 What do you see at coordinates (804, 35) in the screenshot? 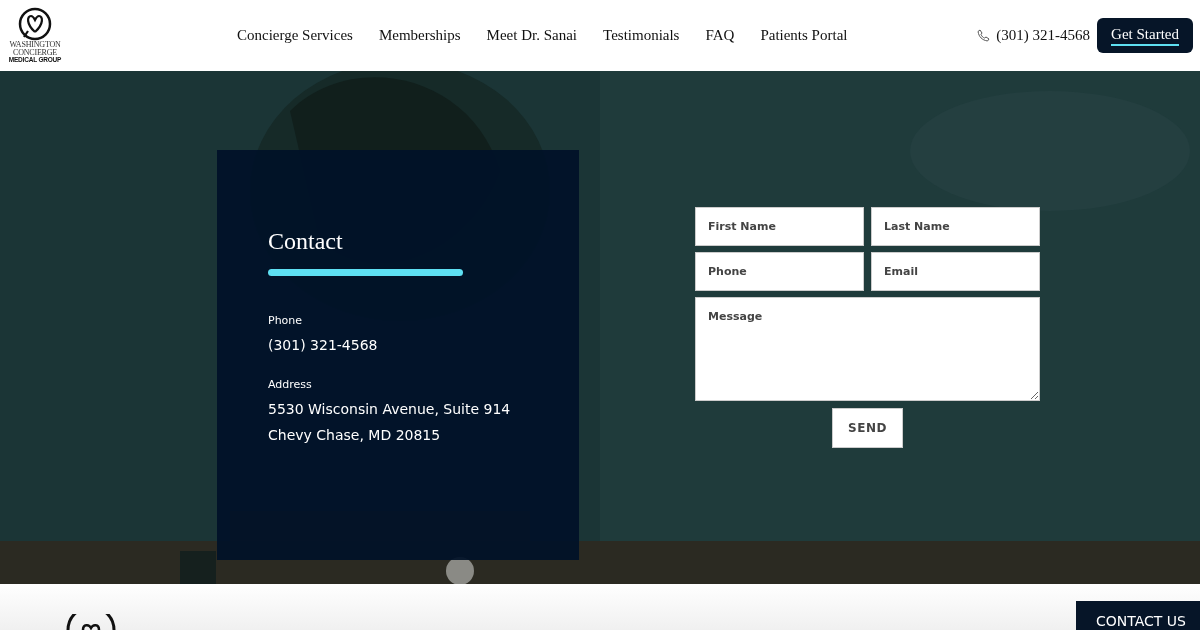
I see `nav-link: Patients Portal` at bounding box center [804, 35].